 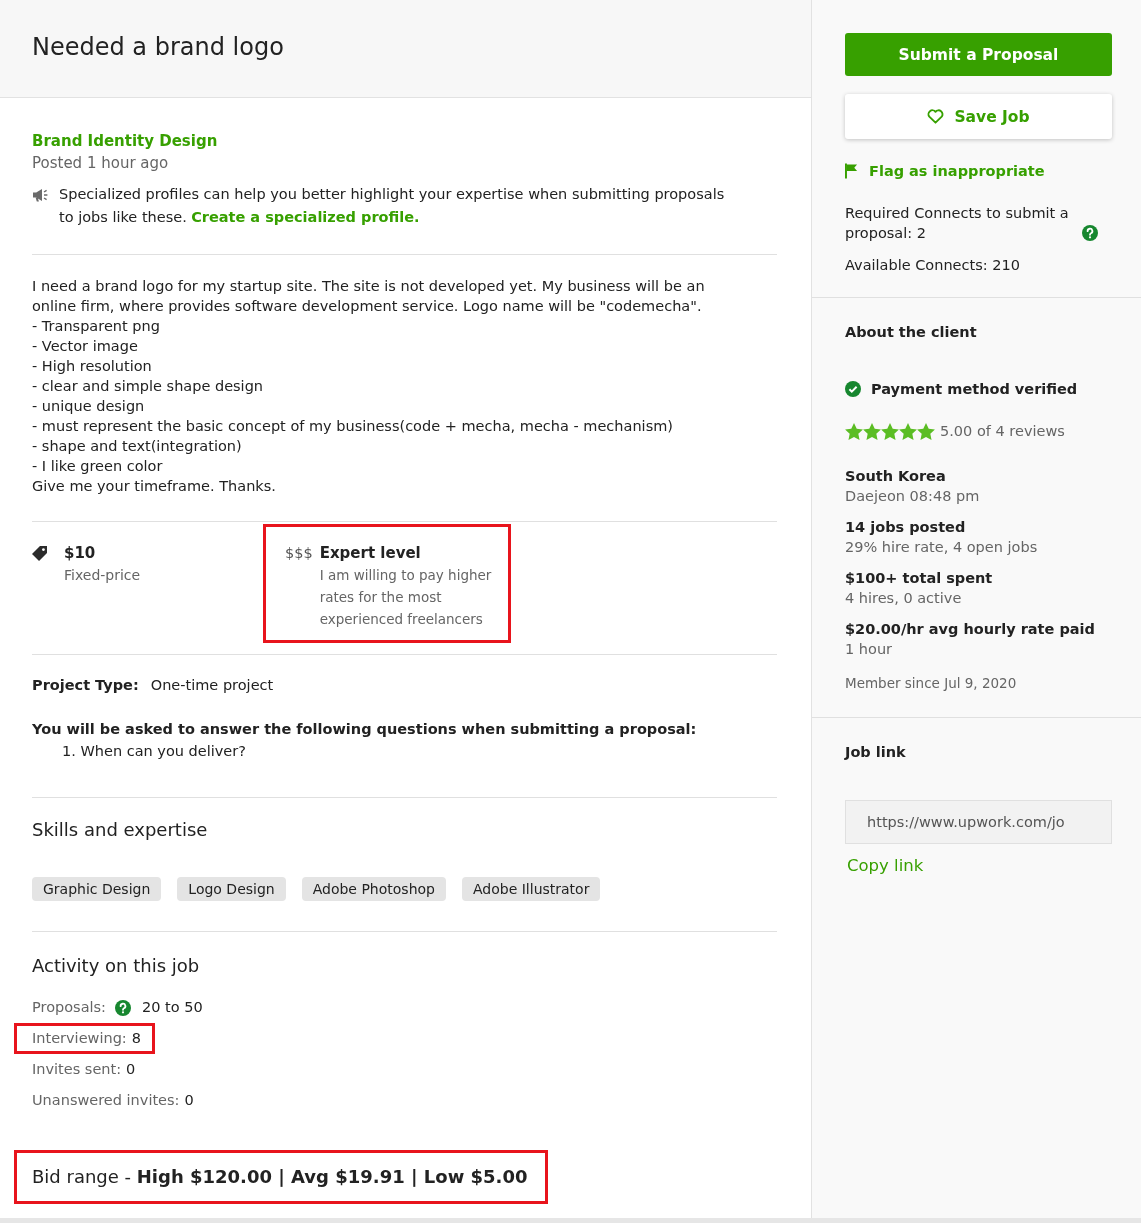 What do you see at coordinates (1090, 233) in the screenshot?
I see `help-icon` at bounding box center [1090, 233].